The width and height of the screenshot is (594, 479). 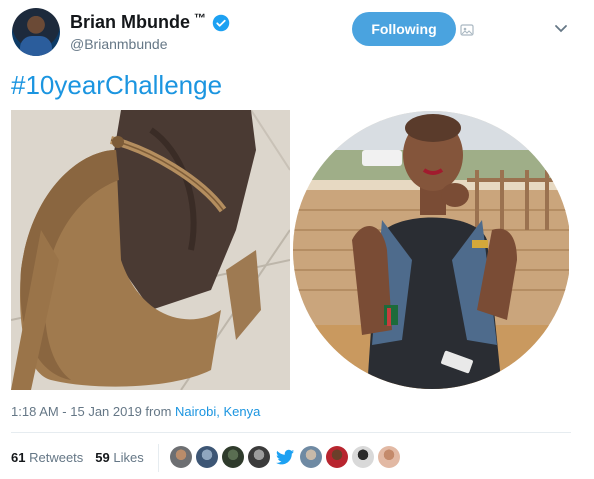 I want to click on following-button: Following, so click(x=404, y=29).